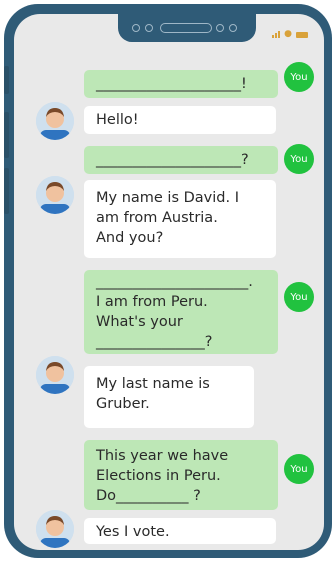 This screenshot has width=335, height=562. I want to click on message-line: I am from Peru., so click(152, 302).